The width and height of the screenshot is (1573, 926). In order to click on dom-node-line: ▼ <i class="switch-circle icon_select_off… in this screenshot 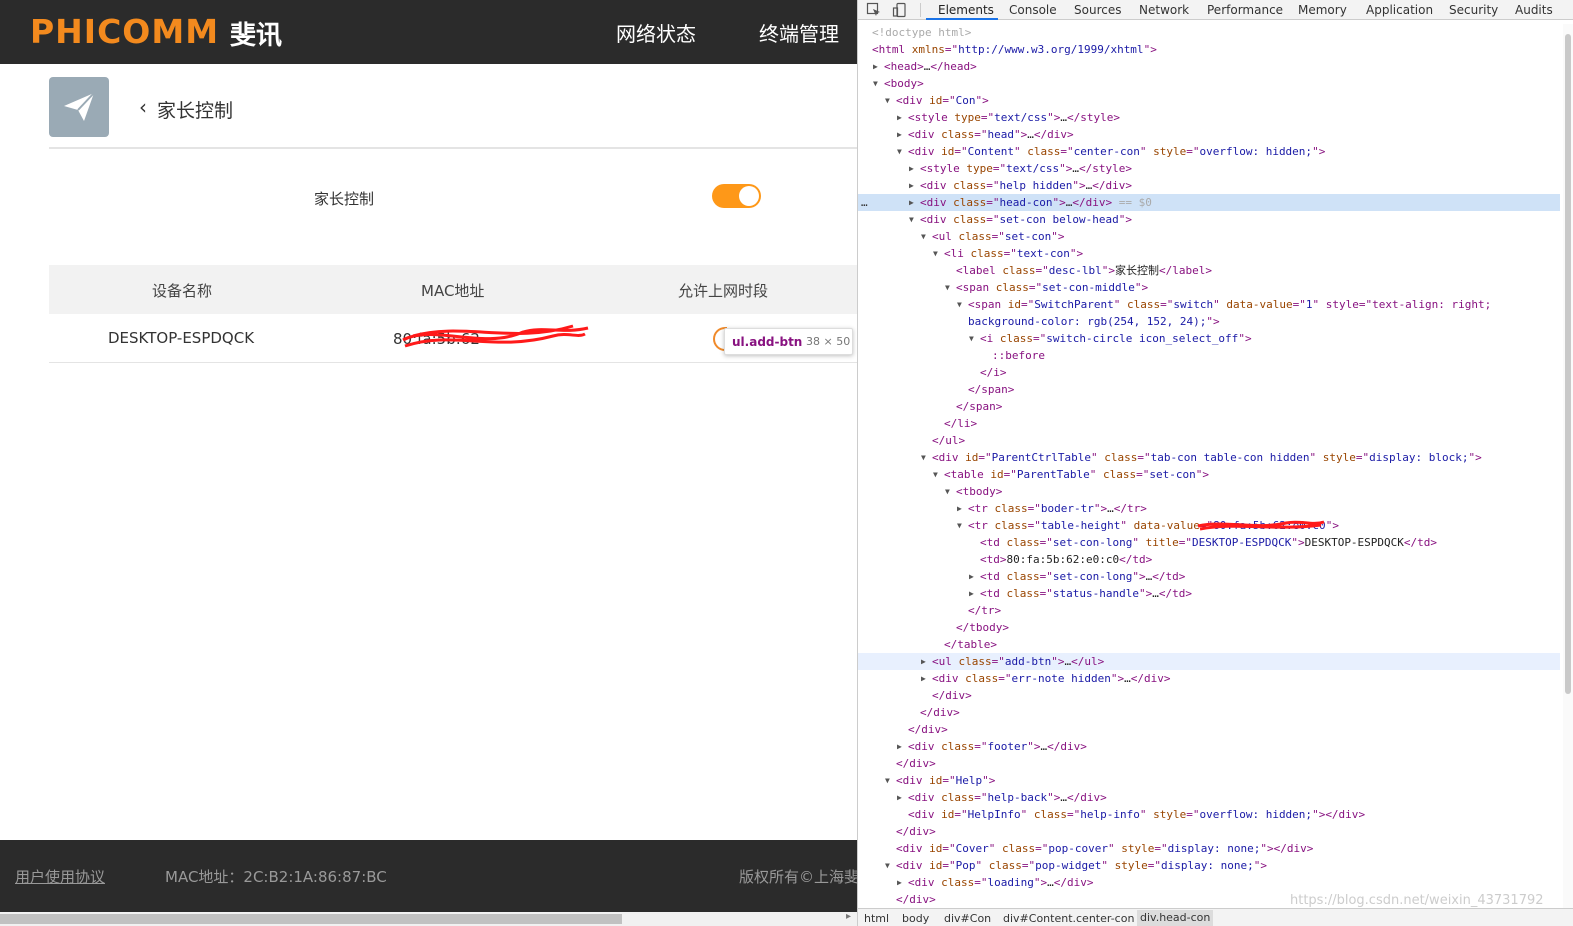, I will do `click(1209, 338)`.